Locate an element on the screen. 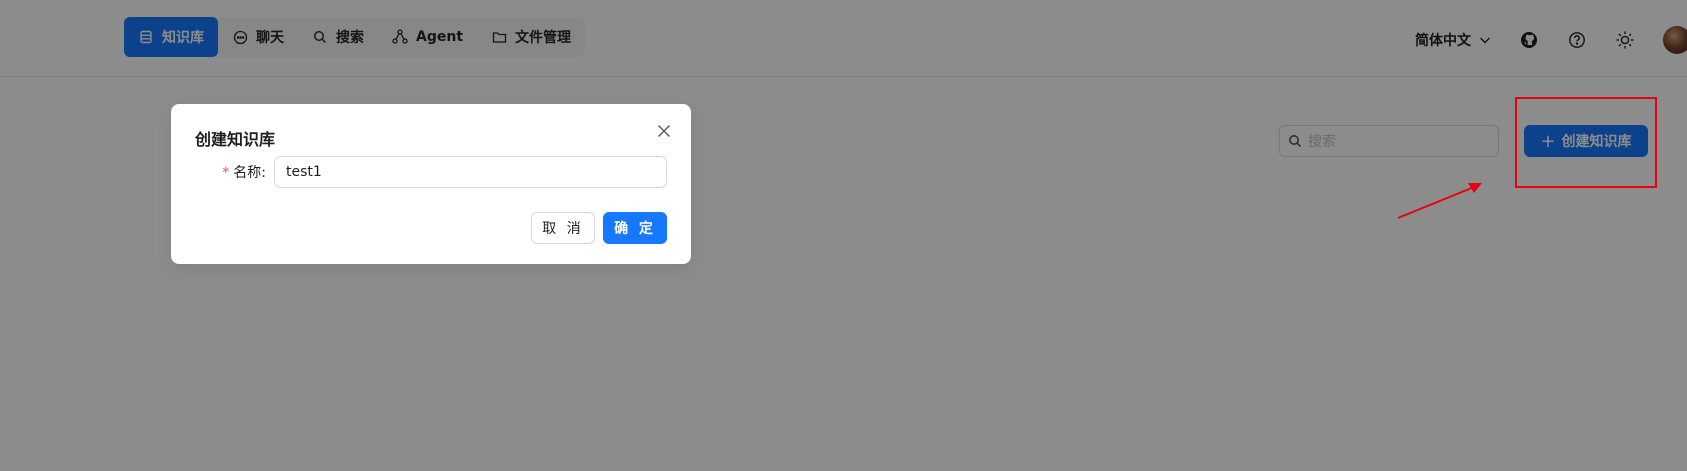 The width and height of the screenshot is (1687, 471). create-knowledge-base-dialog: 创建知识库 *名称: 取 消 确 定 is located at coordinates (431, 184).